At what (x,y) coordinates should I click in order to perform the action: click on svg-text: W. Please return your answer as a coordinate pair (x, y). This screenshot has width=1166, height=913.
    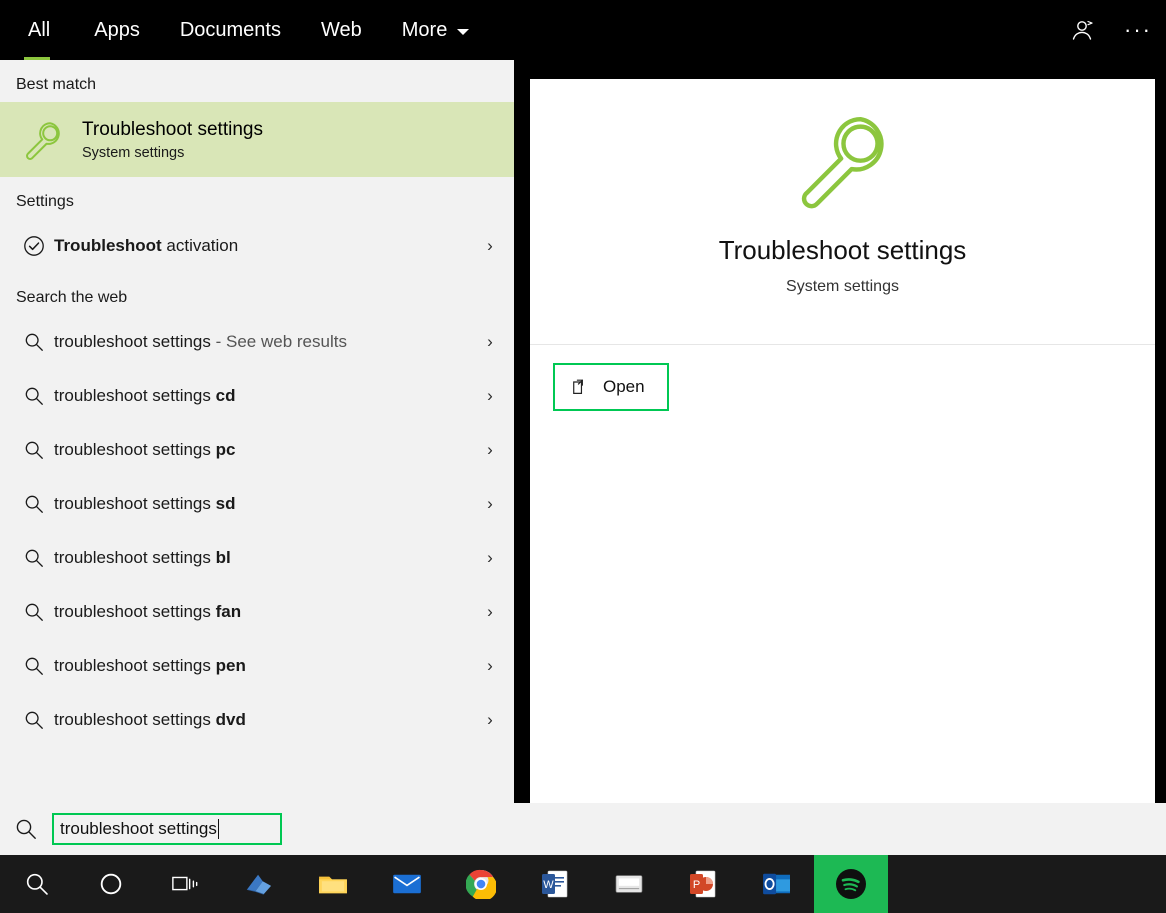
    Looking at the image, I should click on (548, 885).